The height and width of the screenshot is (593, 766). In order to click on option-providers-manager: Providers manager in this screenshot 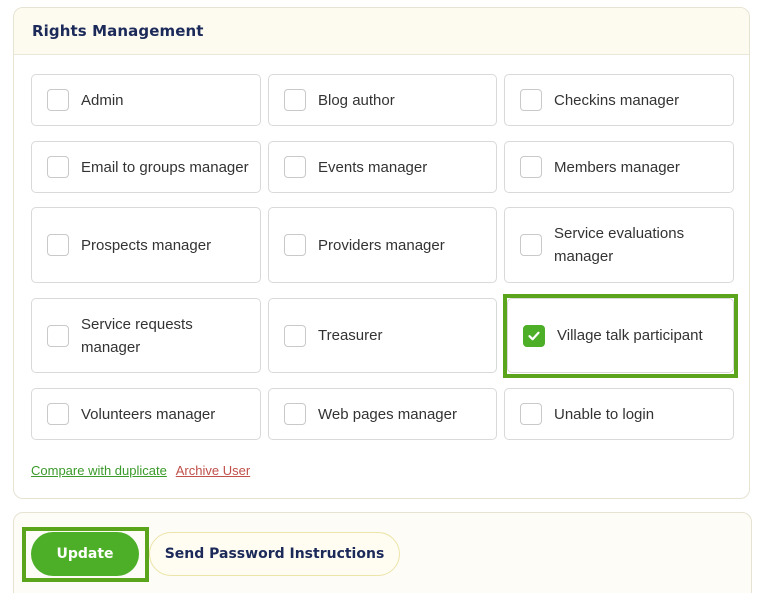, I will do `click(382, 245)`.